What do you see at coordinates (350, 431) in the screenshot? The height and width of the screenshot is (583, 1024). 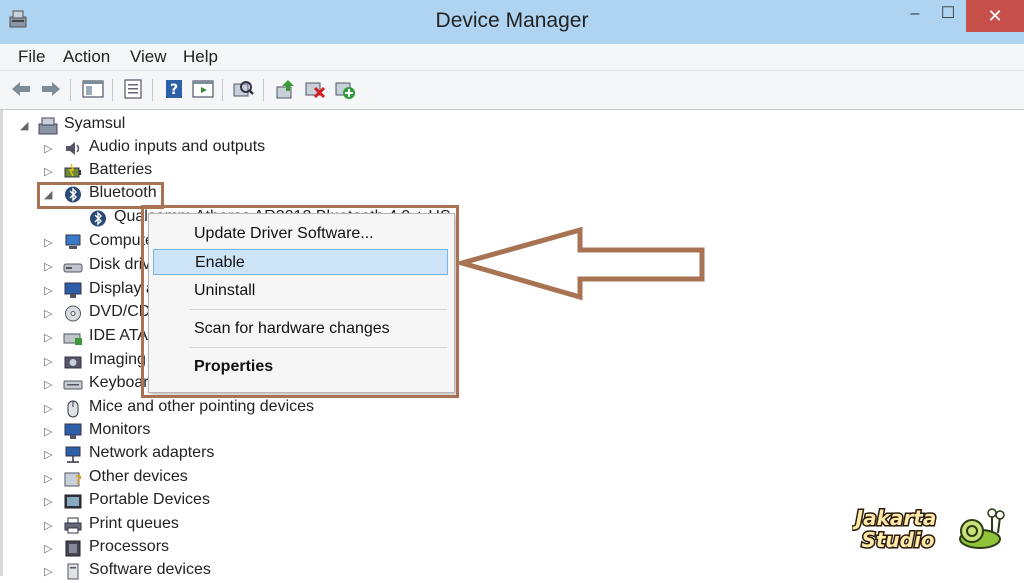 I see `tree-item: ▷ Monitors` at bounding box center [350, 431].